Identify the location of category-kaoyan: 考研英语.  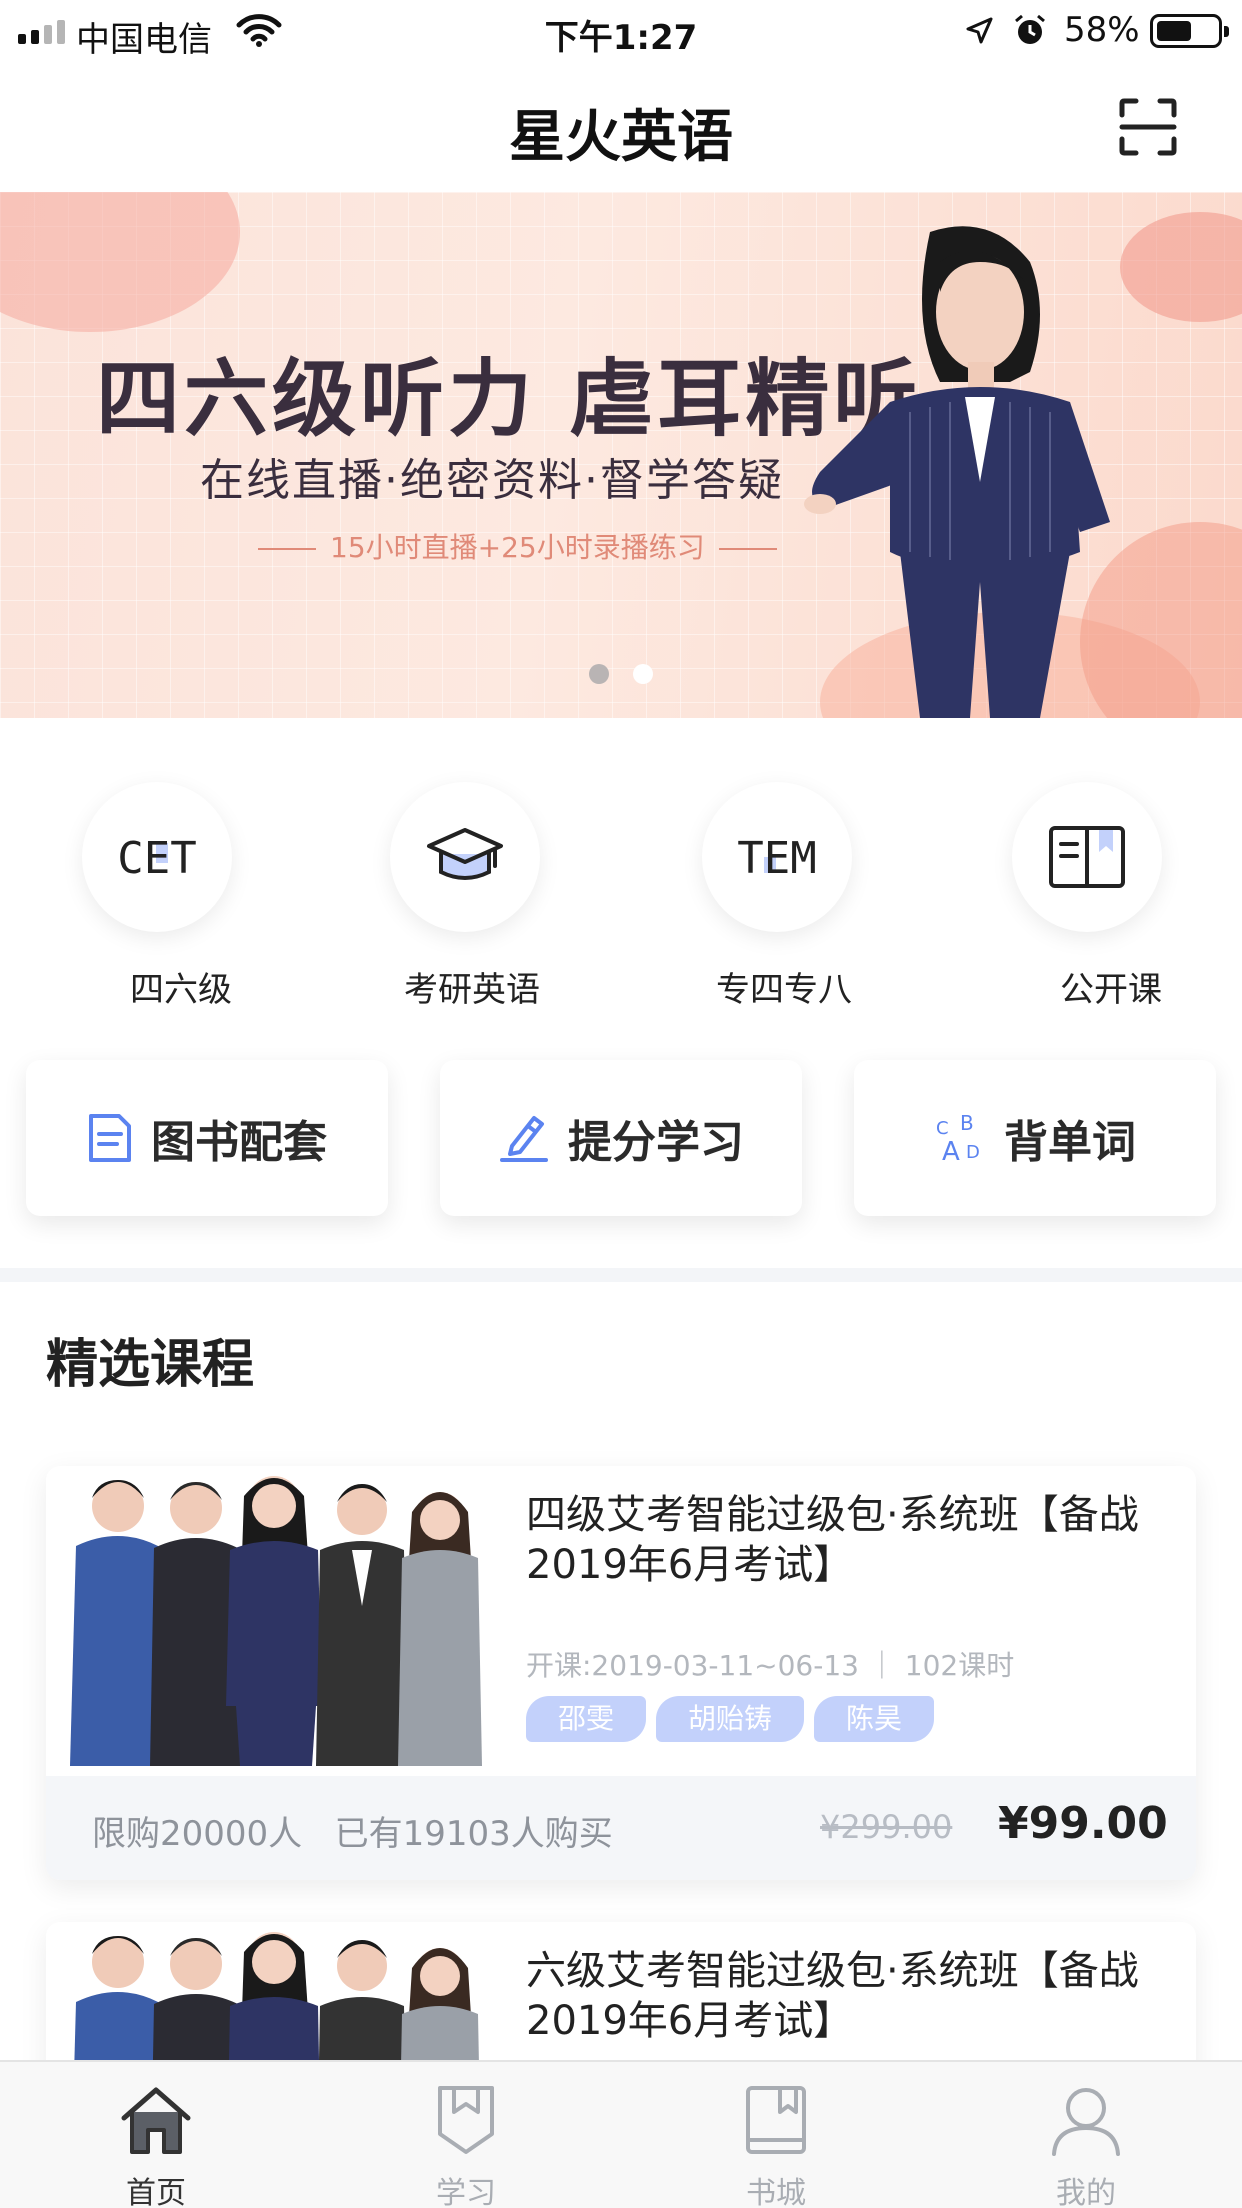
(465, 896).